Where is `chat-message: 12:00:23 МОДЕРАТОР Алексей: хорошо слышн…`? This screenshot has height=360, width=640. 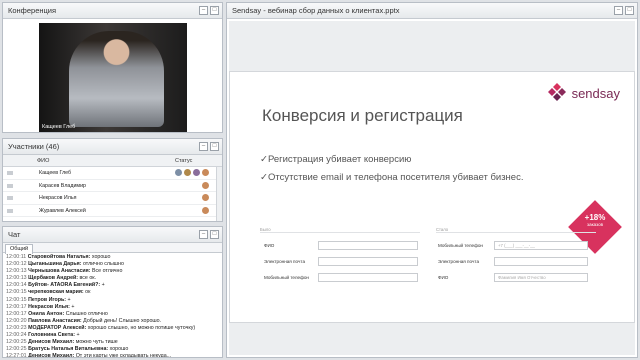 chat-message: 12:00:23 МОДЕРАТОР Алексей: хорошо слышн… is located at coordinates (112, 328).